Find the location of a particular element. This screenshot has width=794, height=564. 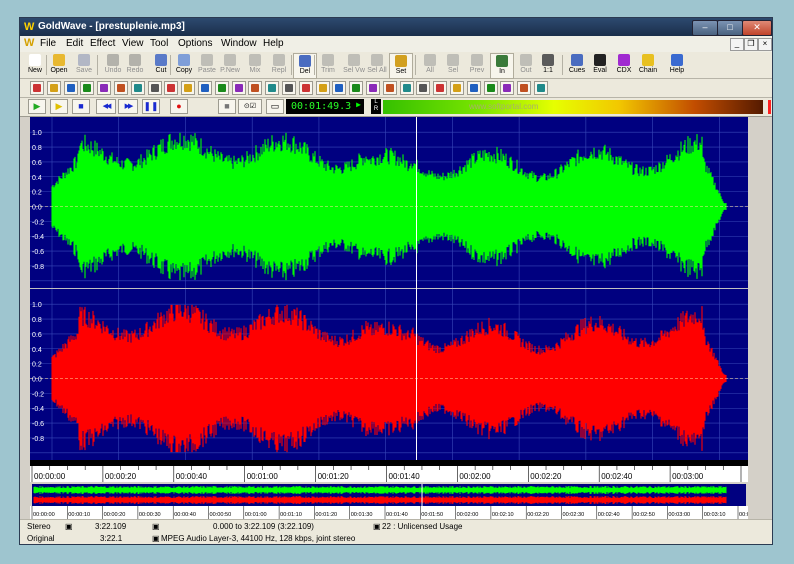

repl-button: Repl is located at coordinates (279, 65).